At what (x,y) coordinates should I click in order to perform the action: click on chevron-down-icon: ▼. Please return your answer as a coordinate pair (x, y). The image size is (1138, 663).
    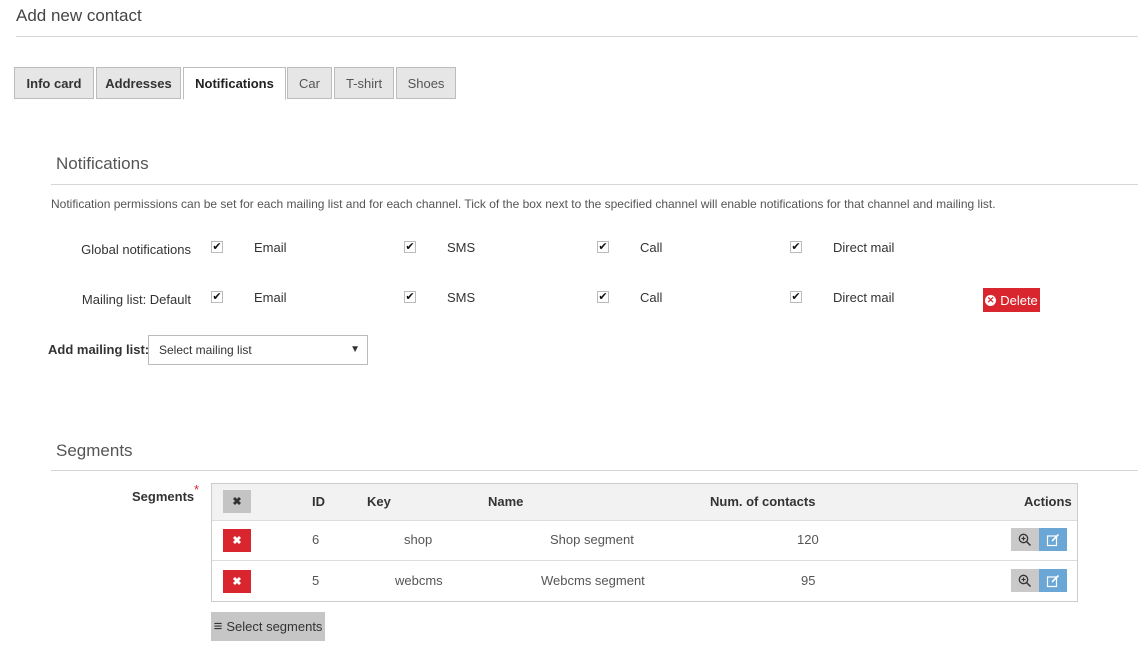
    Looking at the image, I should click on (355, 349).